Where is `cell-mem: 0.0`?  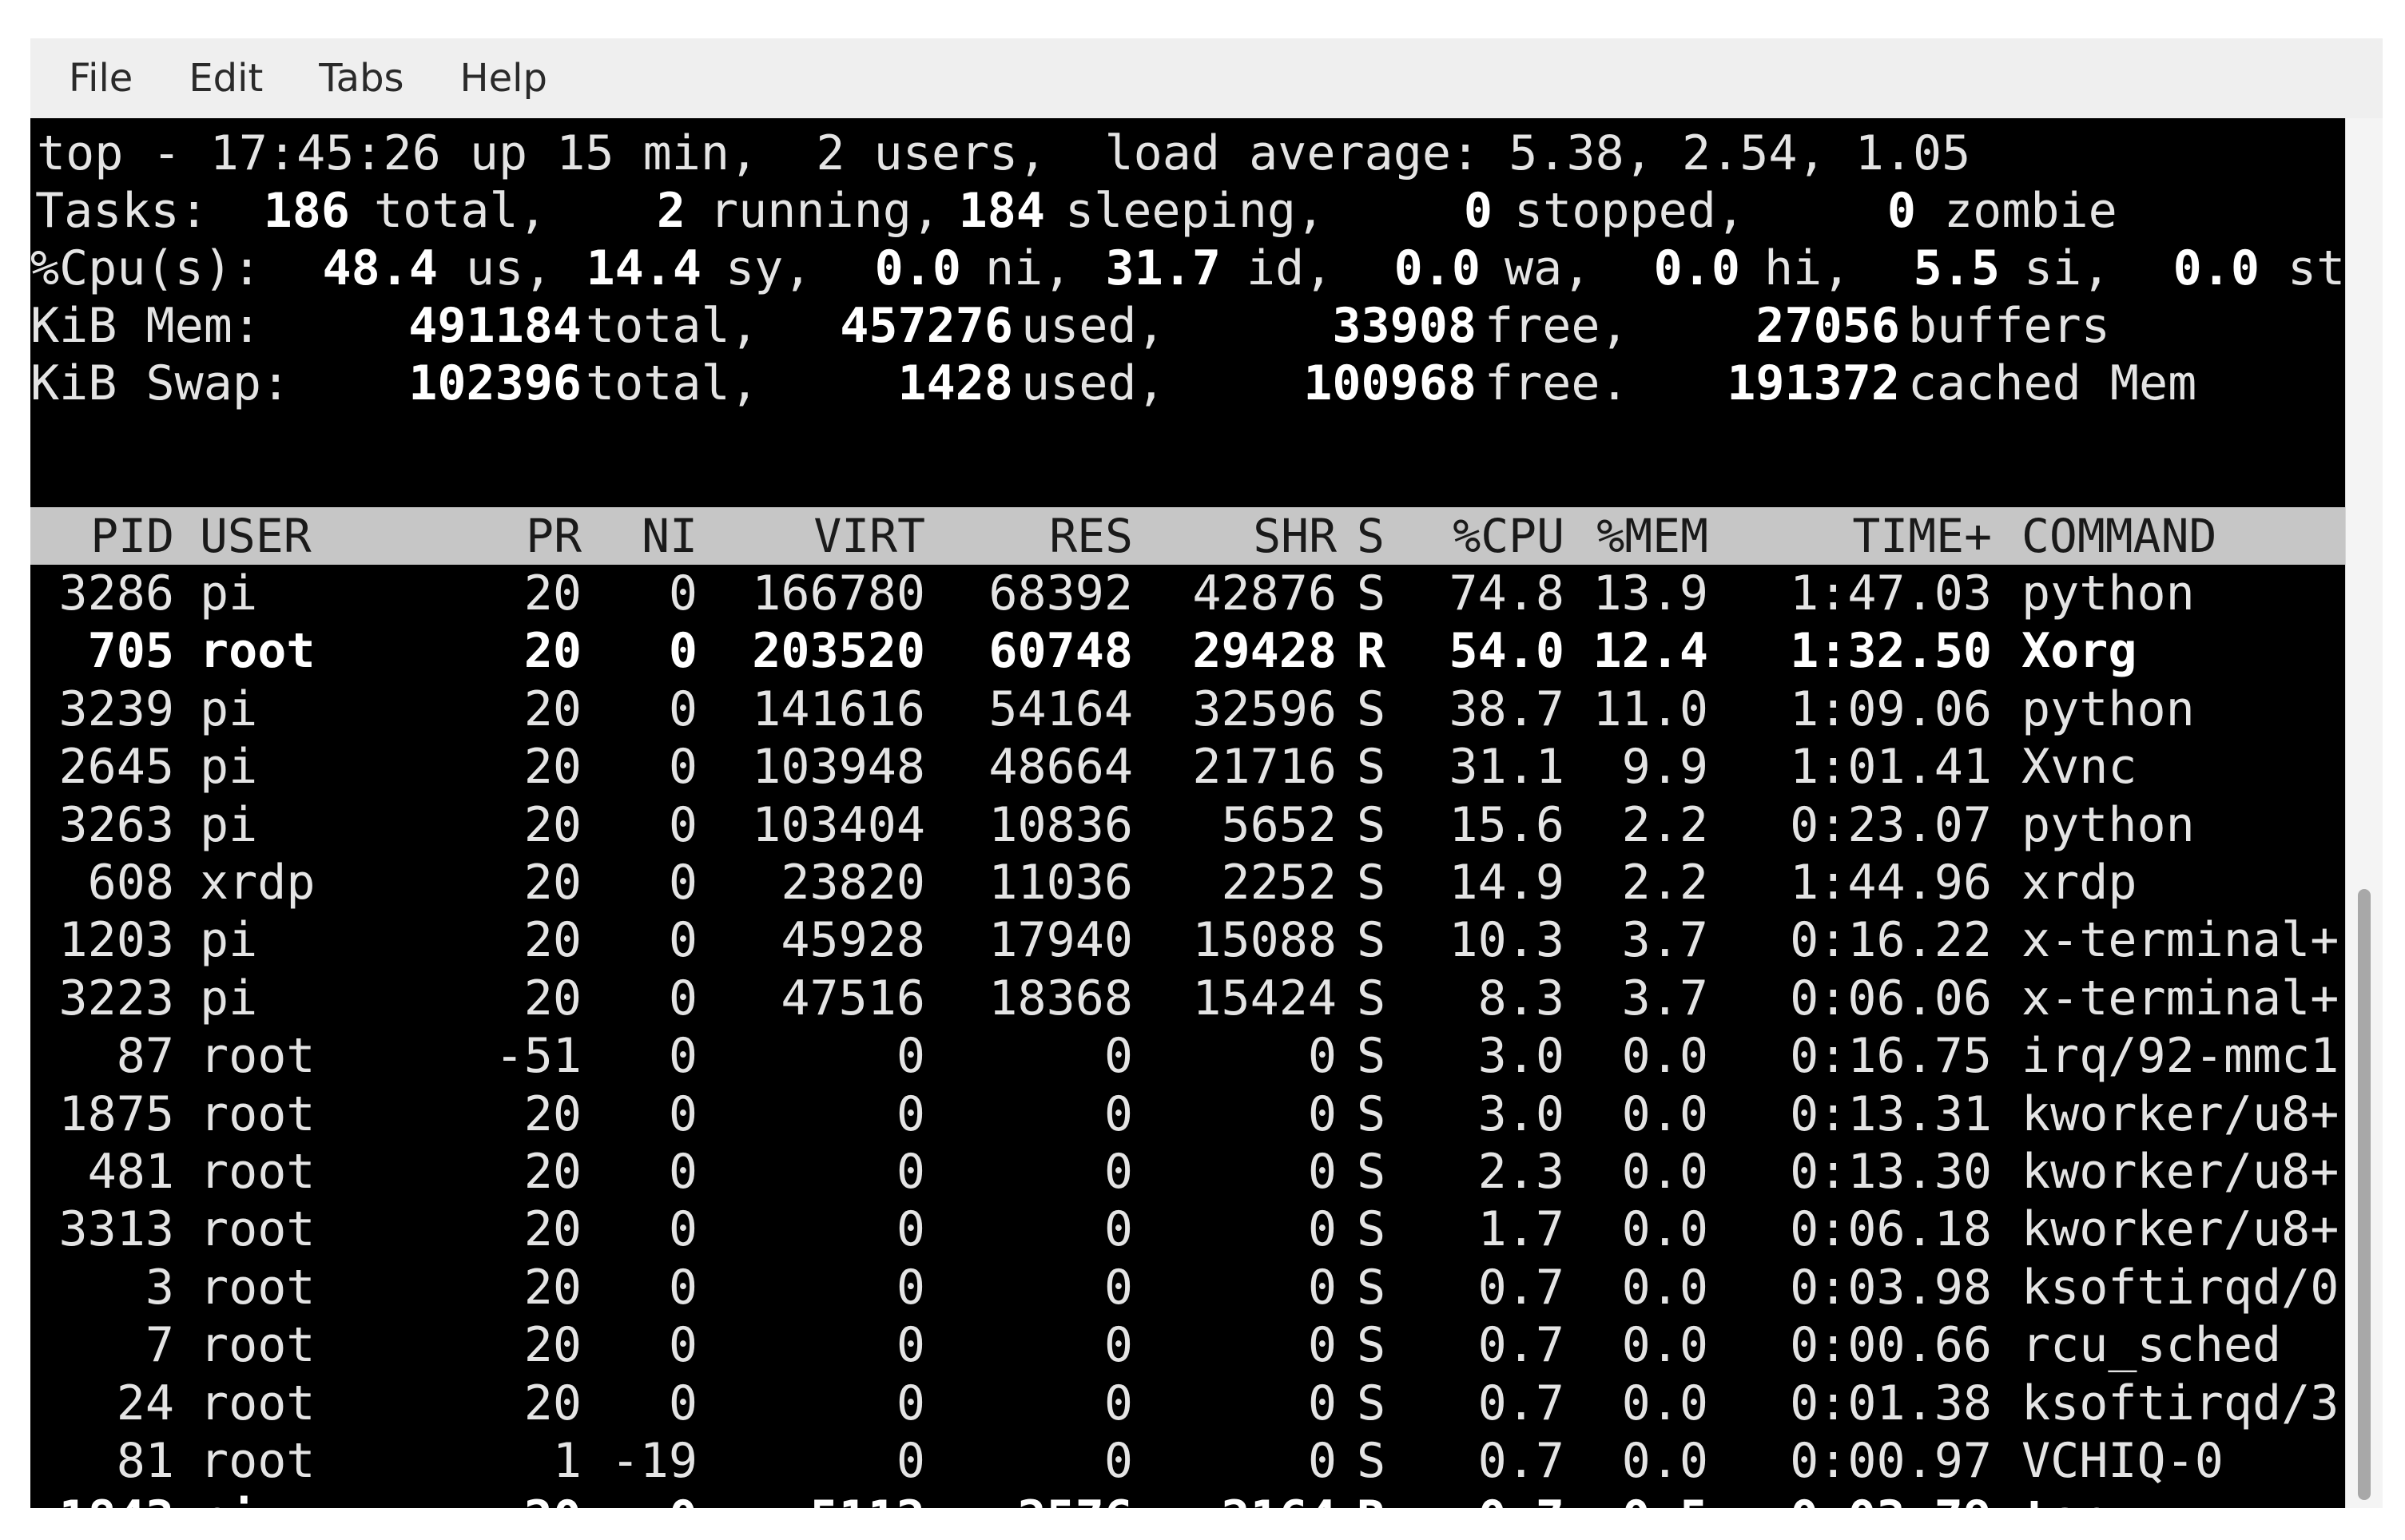
cell-mem: 0.0 is located at coordinates (1664, 1172).